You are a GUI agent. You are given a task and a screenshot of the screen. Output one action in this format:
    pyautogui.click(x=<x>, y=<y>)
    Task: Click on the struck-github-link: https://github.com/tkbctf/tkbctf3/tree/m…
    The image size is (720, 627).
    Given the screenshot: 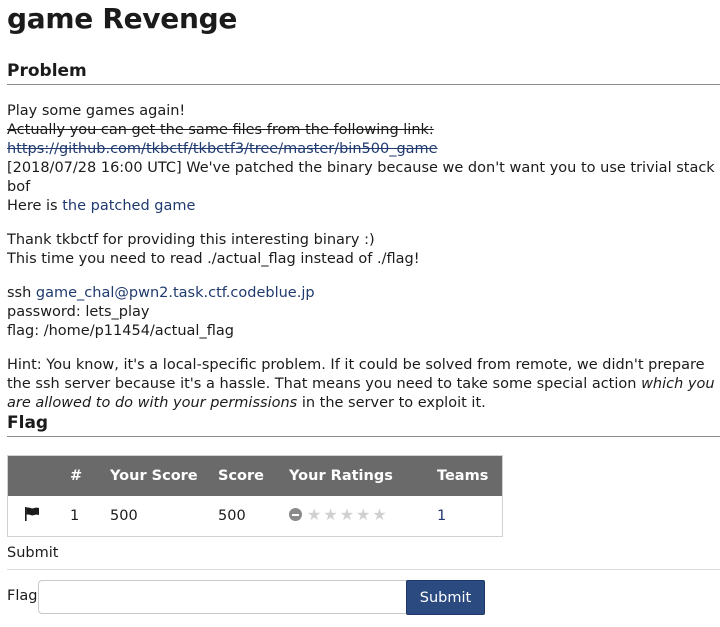 What is the action you would take?
    pyautogui.click(x=222, y=149)
    